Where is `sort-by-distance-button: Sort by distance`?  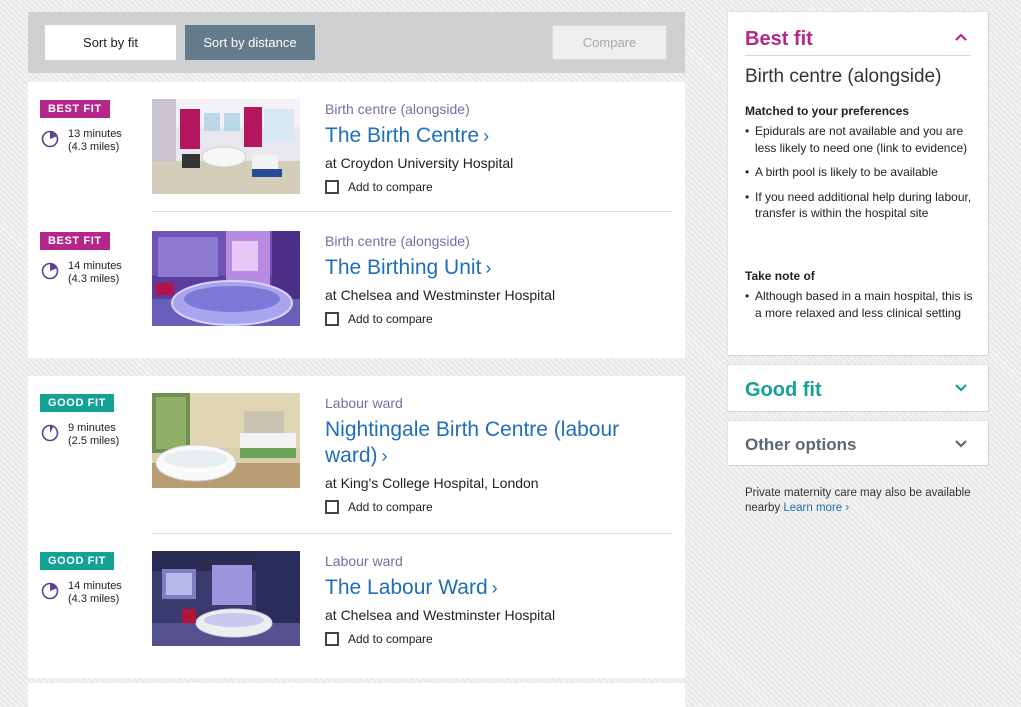
sort-by-distance-button: Sort by distance is located at coordinates (250, 42).